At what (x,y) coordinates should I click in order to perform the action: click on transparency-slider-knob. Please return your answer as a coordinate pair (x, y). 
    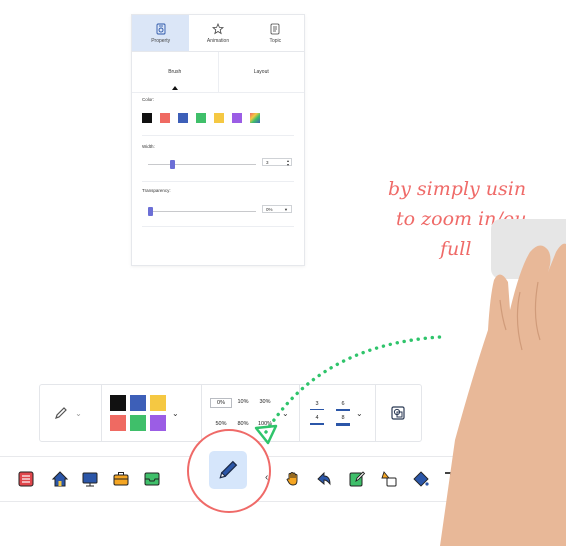
    Looking at the image, I should click on (150, 211).